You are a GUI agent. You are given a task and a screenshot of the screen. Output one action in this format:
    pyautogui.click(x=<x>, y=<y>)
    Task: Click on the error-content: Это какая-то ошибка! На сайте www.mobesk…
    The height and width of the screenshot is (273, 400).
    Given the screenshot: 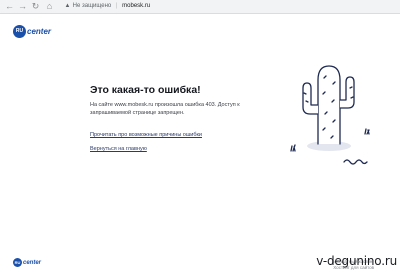 What is the action you would take?
    pyautogui.click(x=195, y=118)
    